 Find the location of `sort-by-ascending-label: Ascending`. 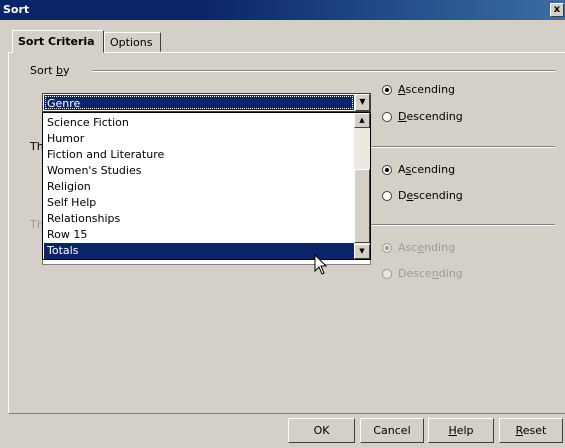

sort-by-ascending-label: Ascending is located at coordinates (427, 89).